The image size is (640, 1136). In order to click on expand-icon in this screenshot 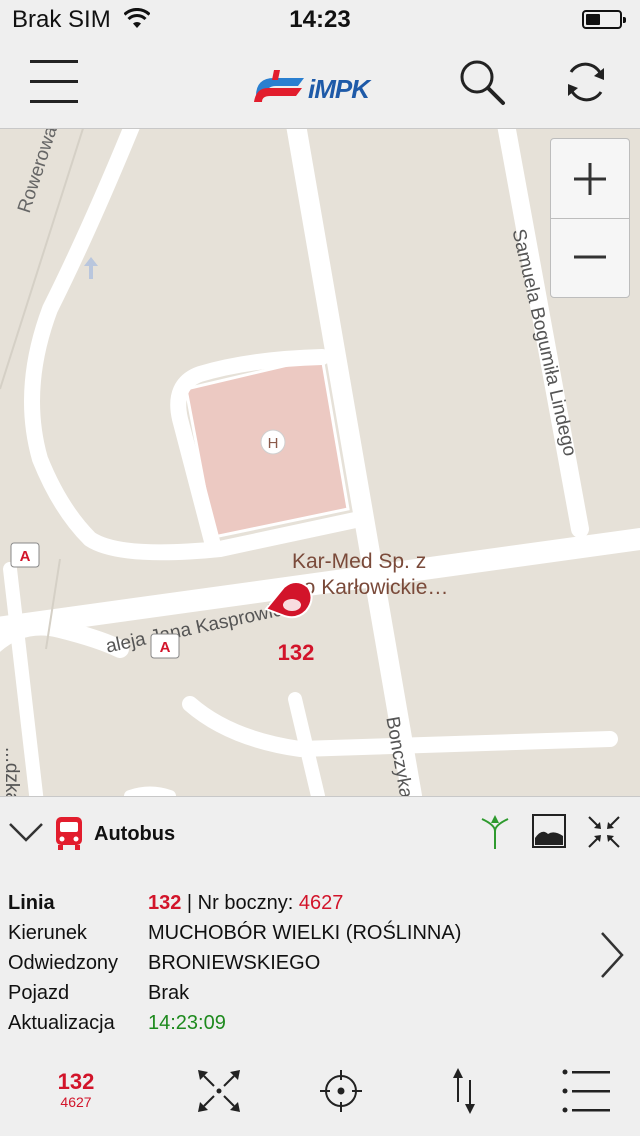, I will do `click(219, 1091)`.